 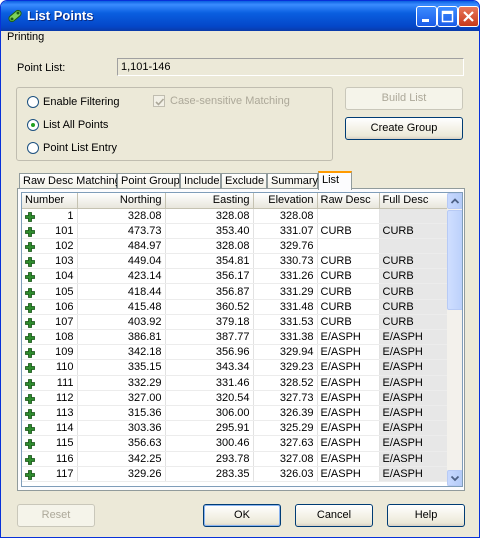 I want to click on point-number: 106, so click(x=64, y=306).